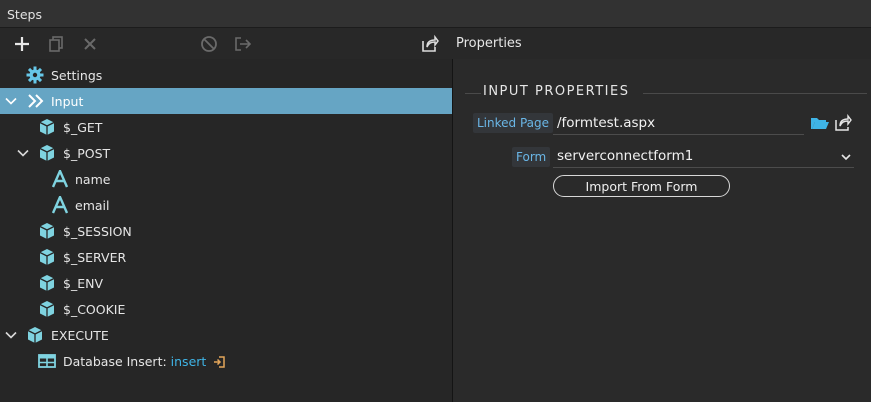 The height and width of the screenshot is (402, 871). I want to click on add-icon, so click(22, 44).